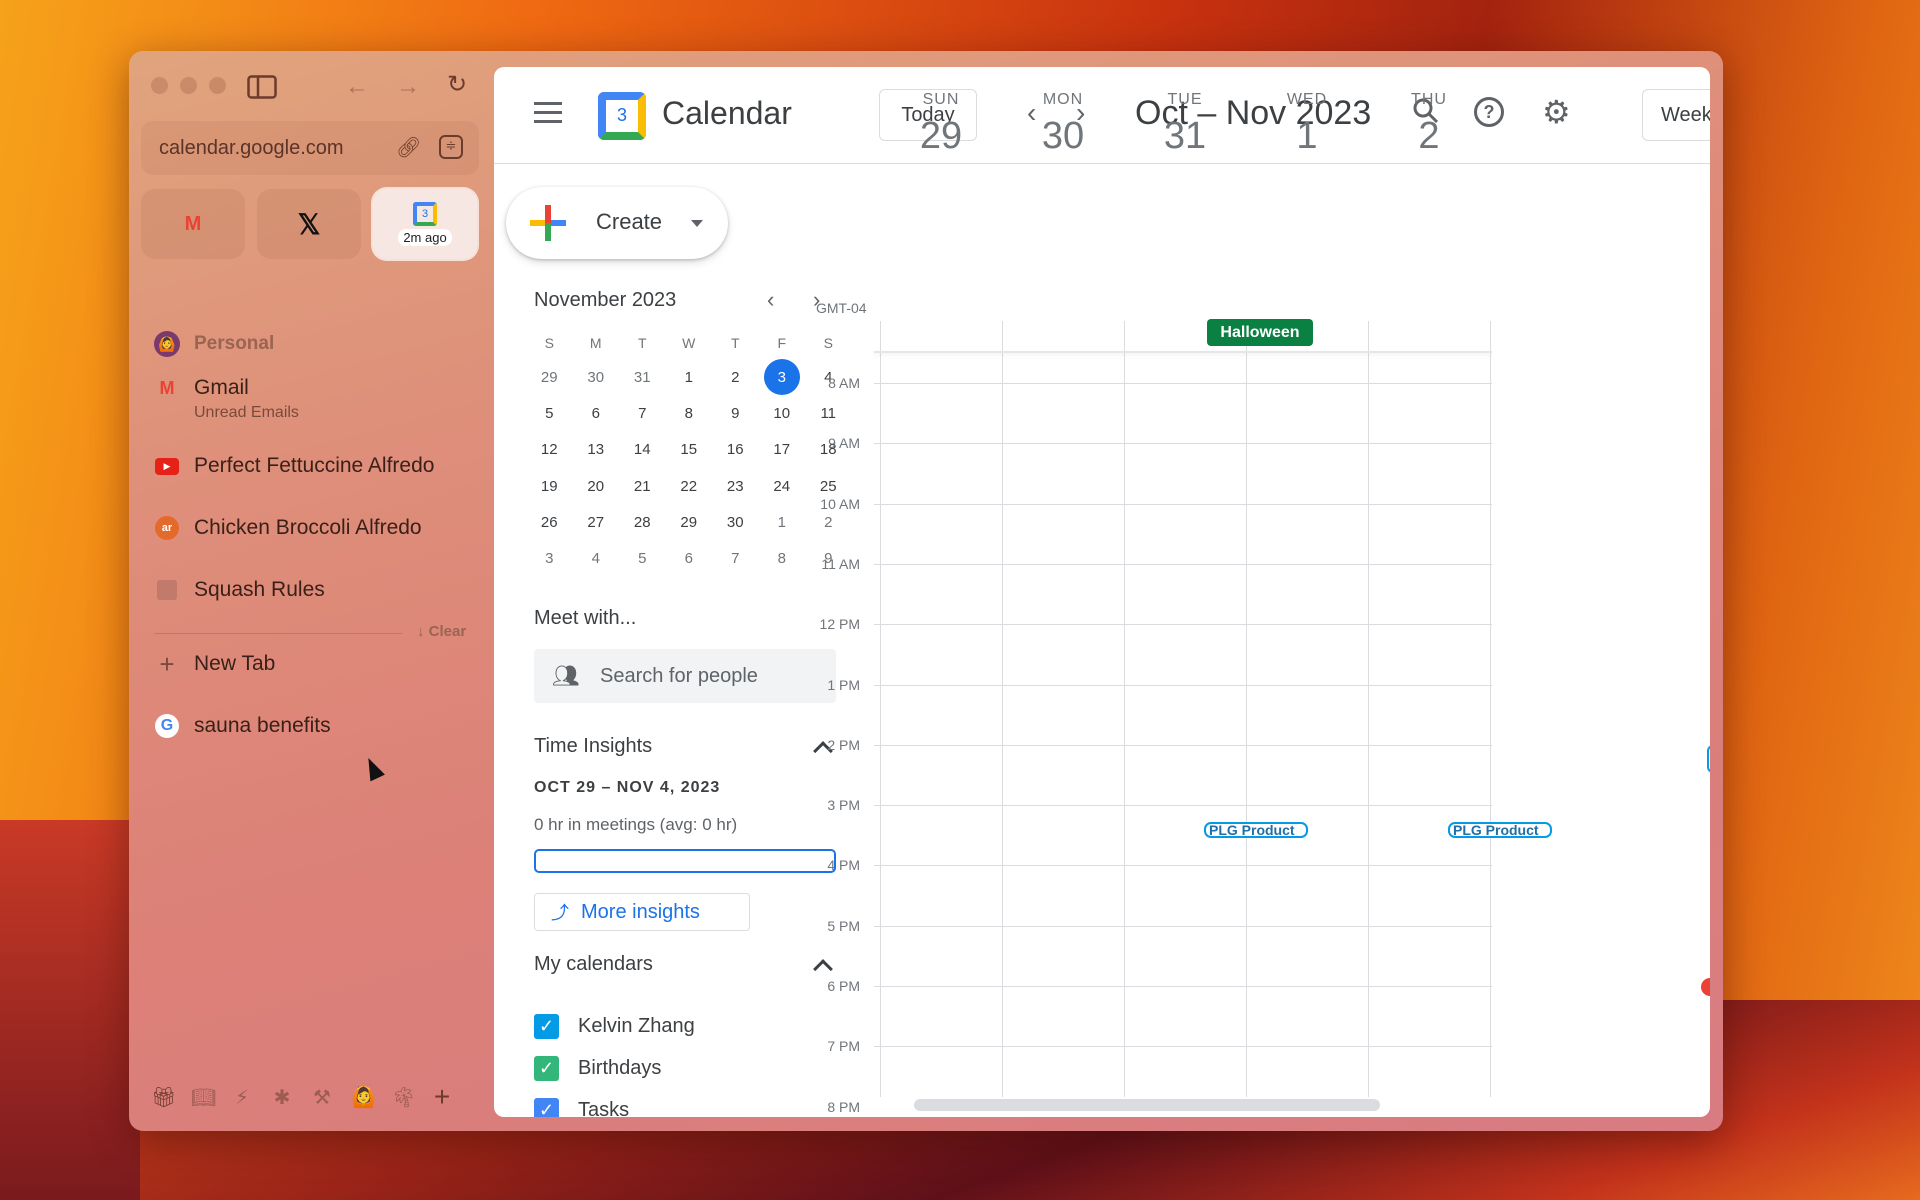 The height and width of the screenshot is (1200, 1920). What do you see at coordinates (319, 664) in the screenshot?
I see `new-tab-button: + New Tab` at bounding box center [319, 664].